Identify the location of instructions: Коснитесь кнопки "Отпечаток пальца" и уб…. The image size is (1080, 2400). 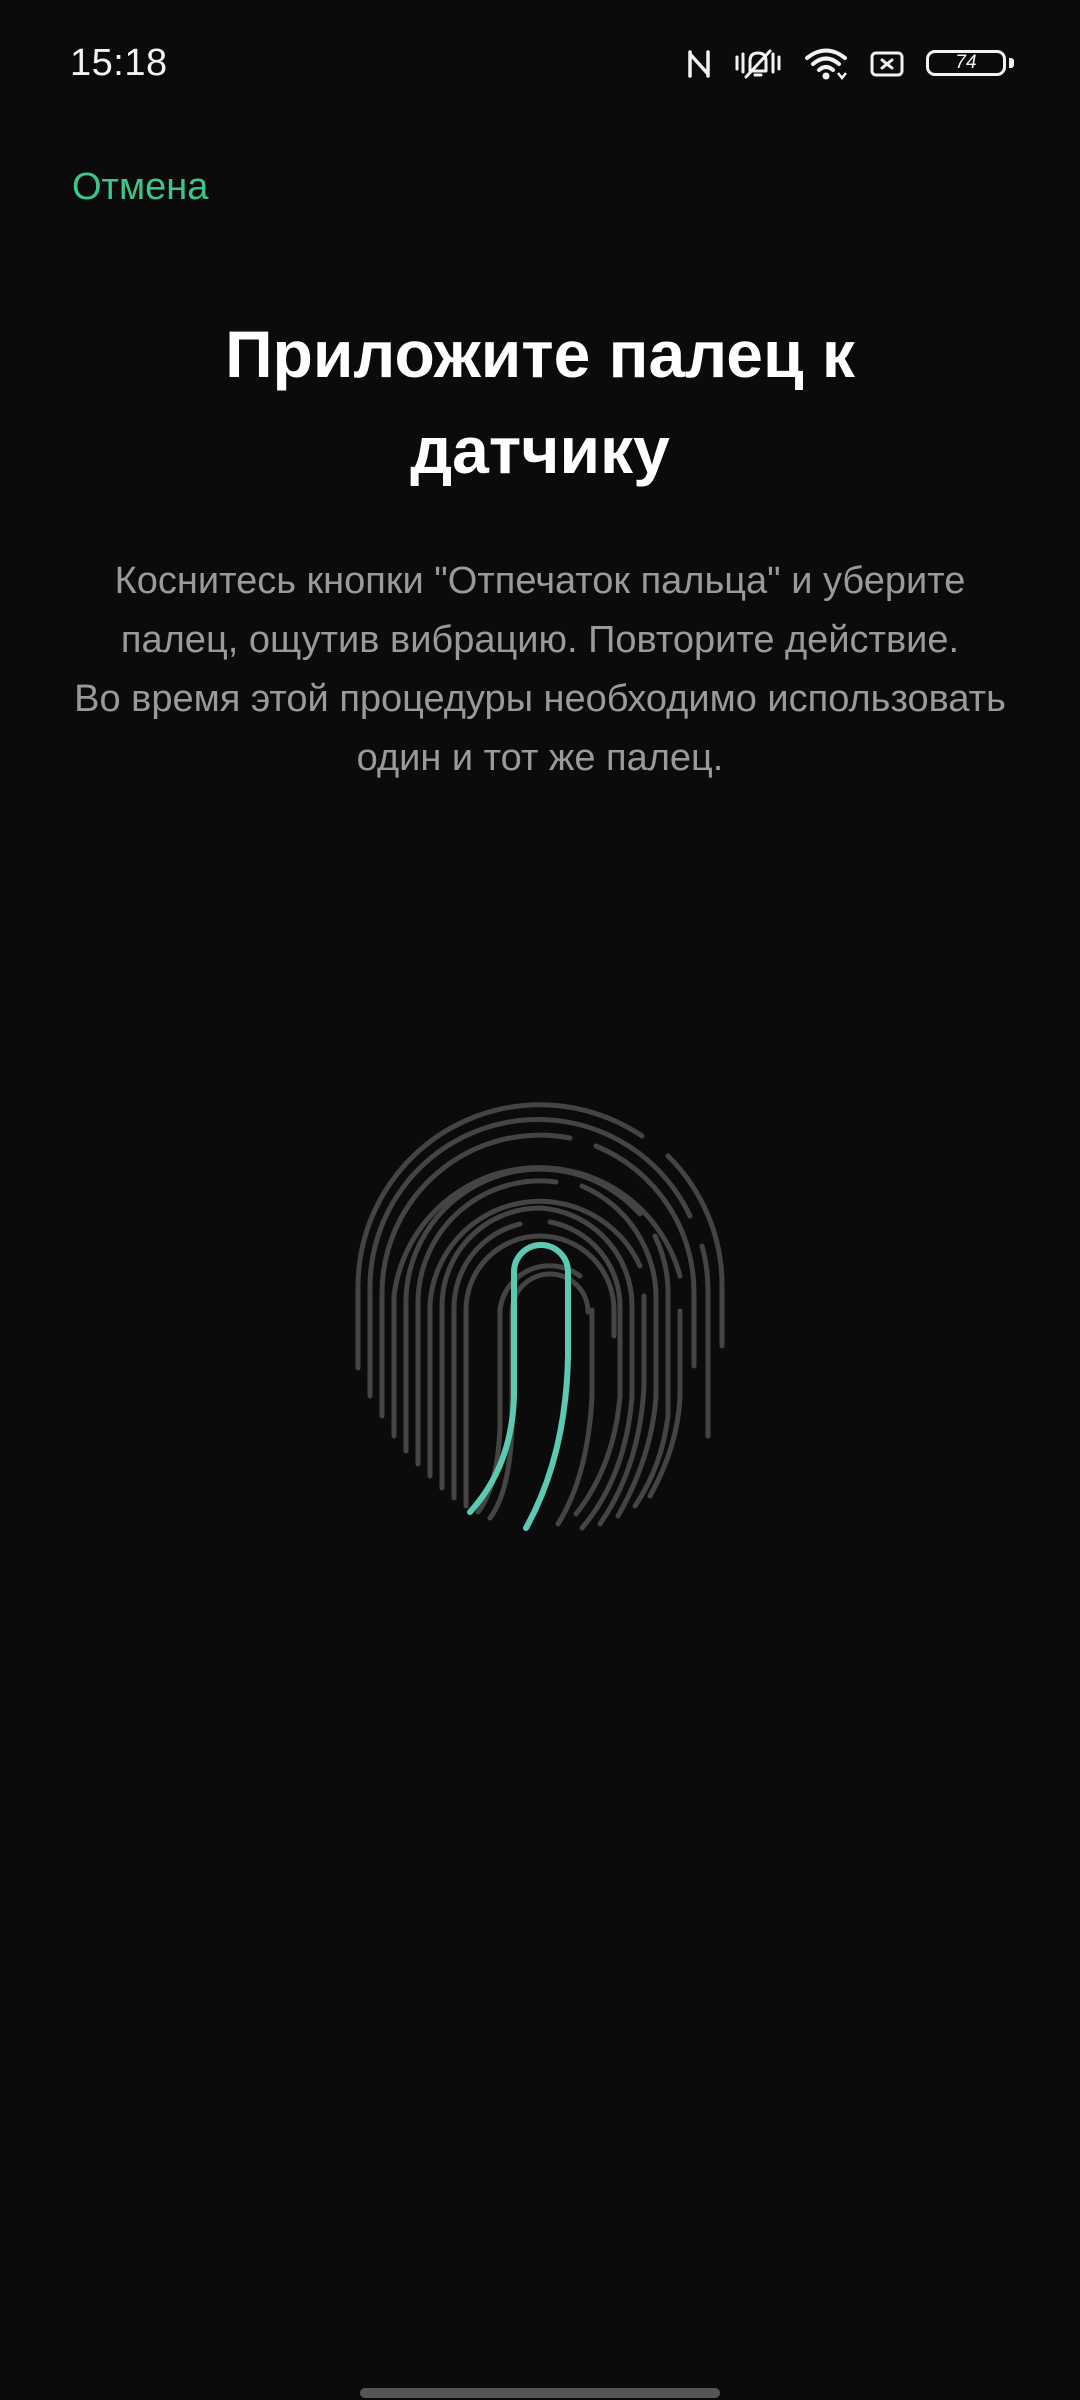
(540, 670).